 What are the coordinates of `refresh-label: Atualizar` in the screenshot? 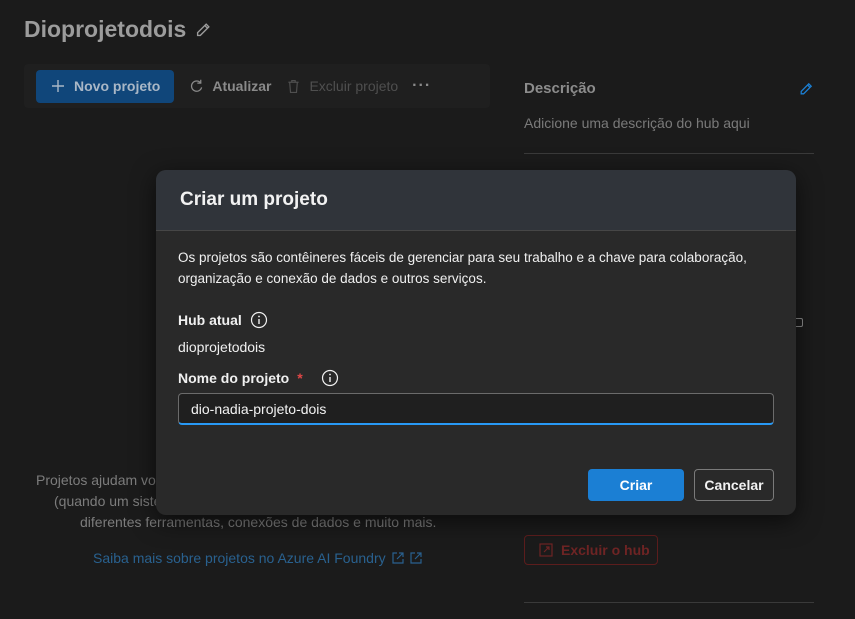 It's located at (242, 86).